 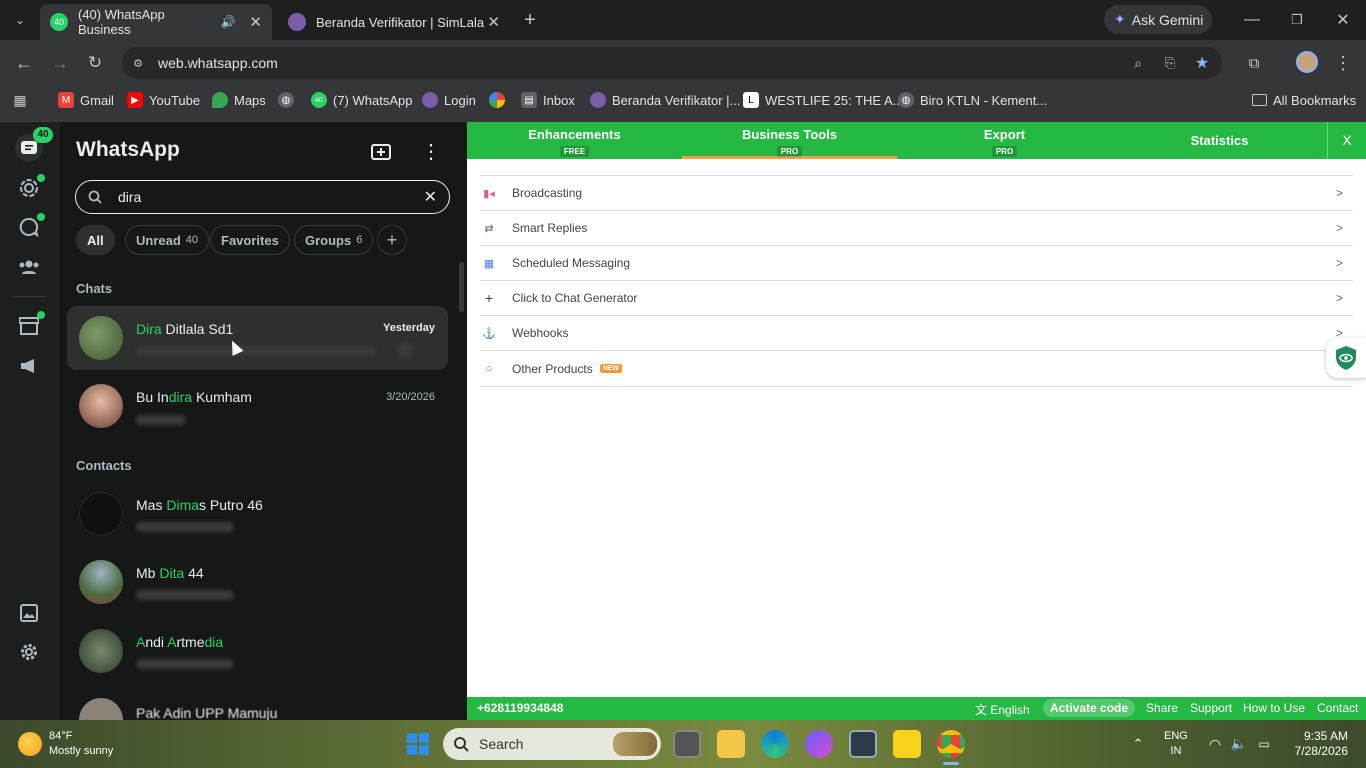 I want to click on browser-toolbar: ← → ↻ ⚙ web.whatsapp.com ⌕ ⎘ ★ ⧉ ⋮, so click(x=683, y=63).